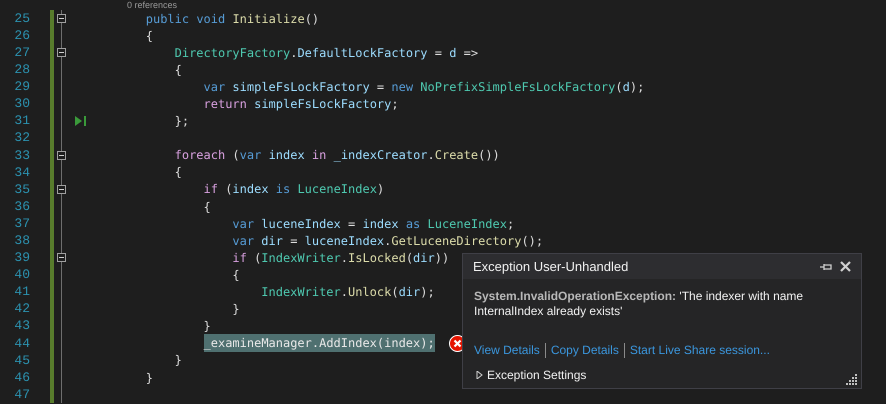  I want to click on code-line: var simpleFsLockFactory = new NoPrefixSimpleFsLockFactory(d);, so click(424, 87).